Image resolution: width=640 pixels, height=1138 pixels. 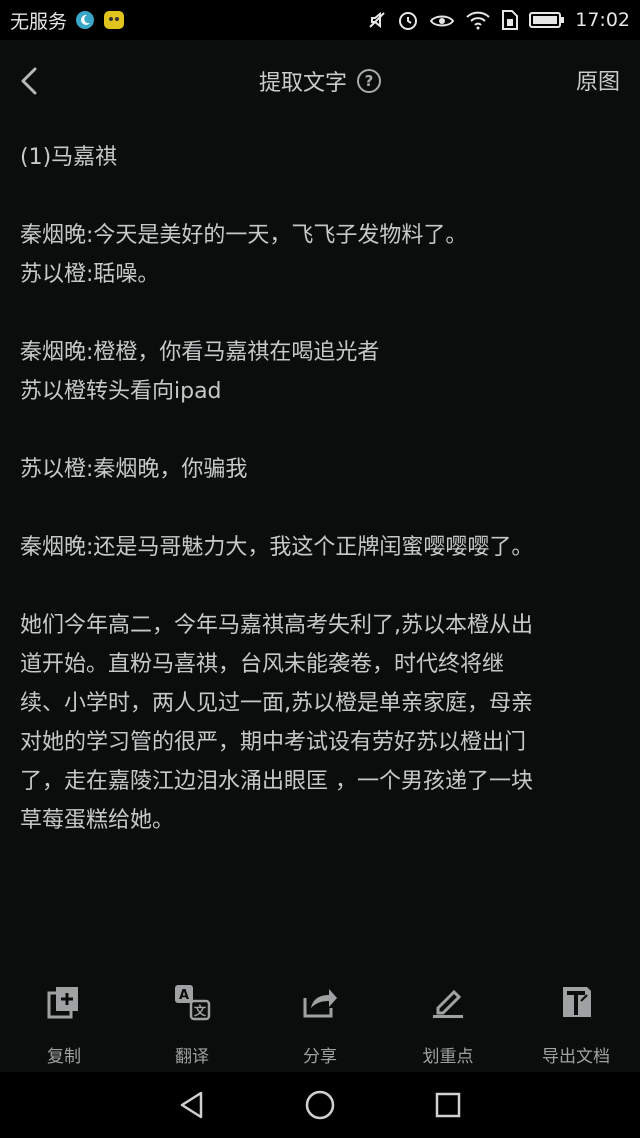 I want to click on top-bar: 提取文字 ? 原图, so click(x=320, y=81).